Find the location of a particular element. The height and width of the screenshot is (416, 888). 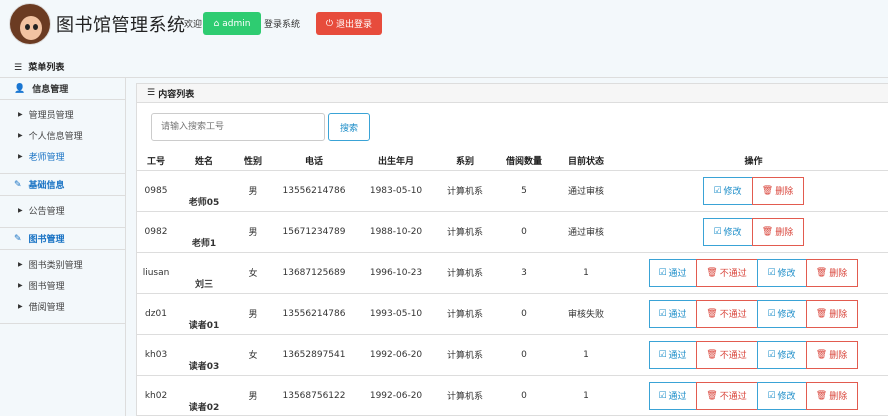

column-header: 系别 is located at coordinates (465, 161).